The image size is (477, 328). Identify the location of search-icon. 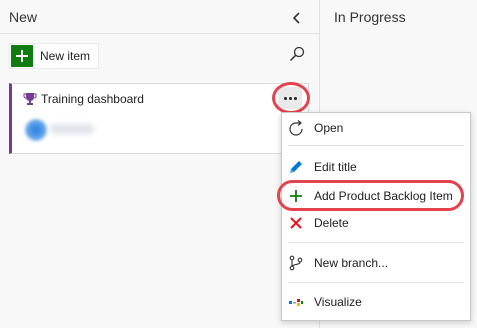
(297, 54).